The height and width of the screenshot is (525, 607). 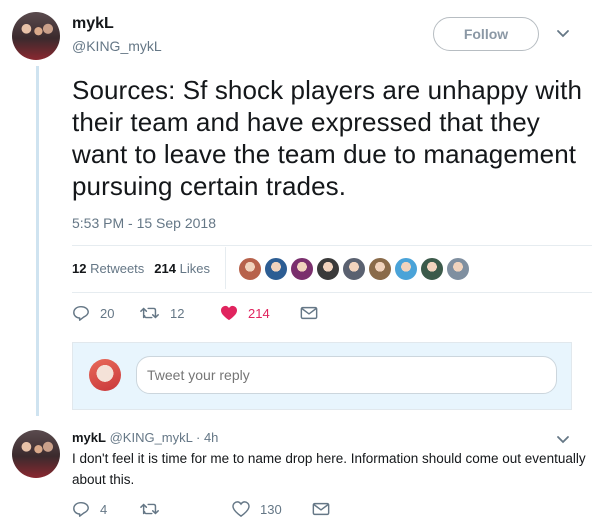 I want to click on likers-avatars, so click(x=354, y=269).